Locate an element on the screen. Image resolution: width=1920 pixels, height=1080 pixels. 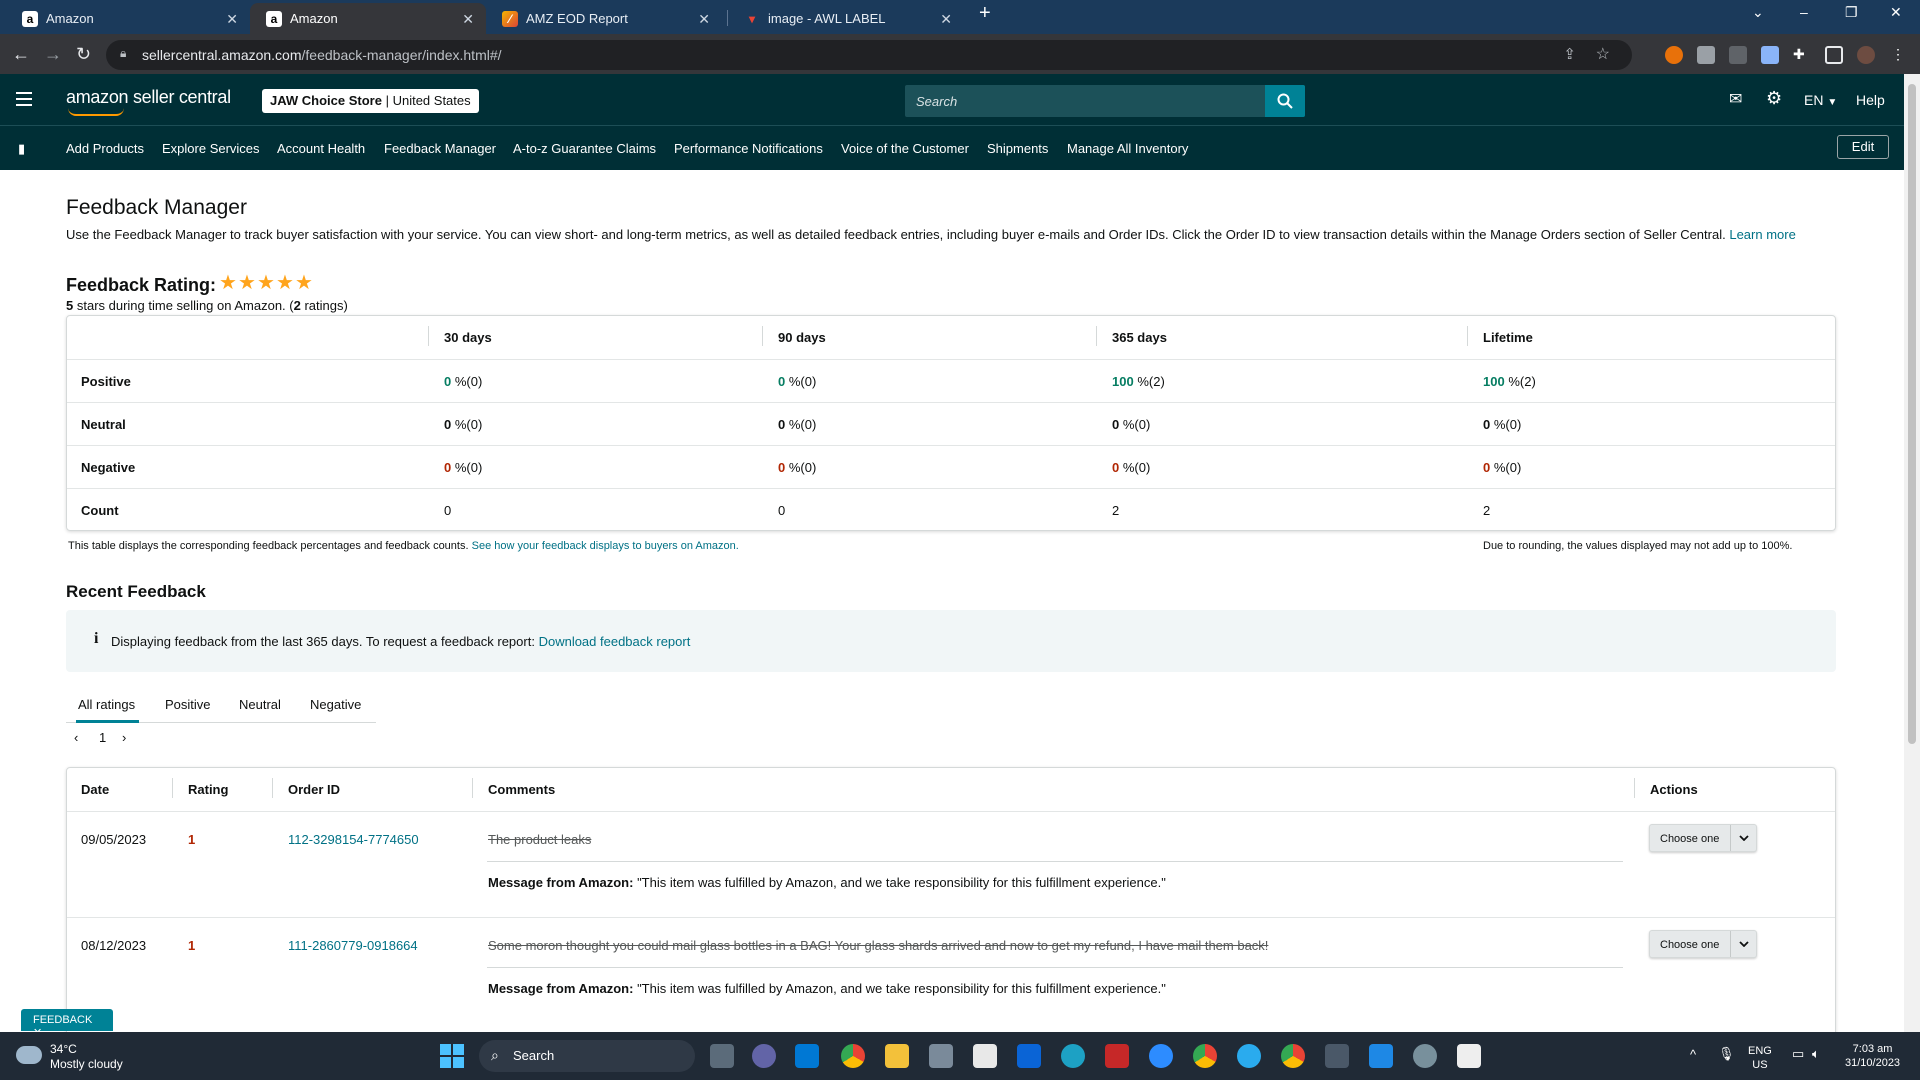
clock: 7:03 am 31/10/2023 is located at coordinates (1872, 1056).